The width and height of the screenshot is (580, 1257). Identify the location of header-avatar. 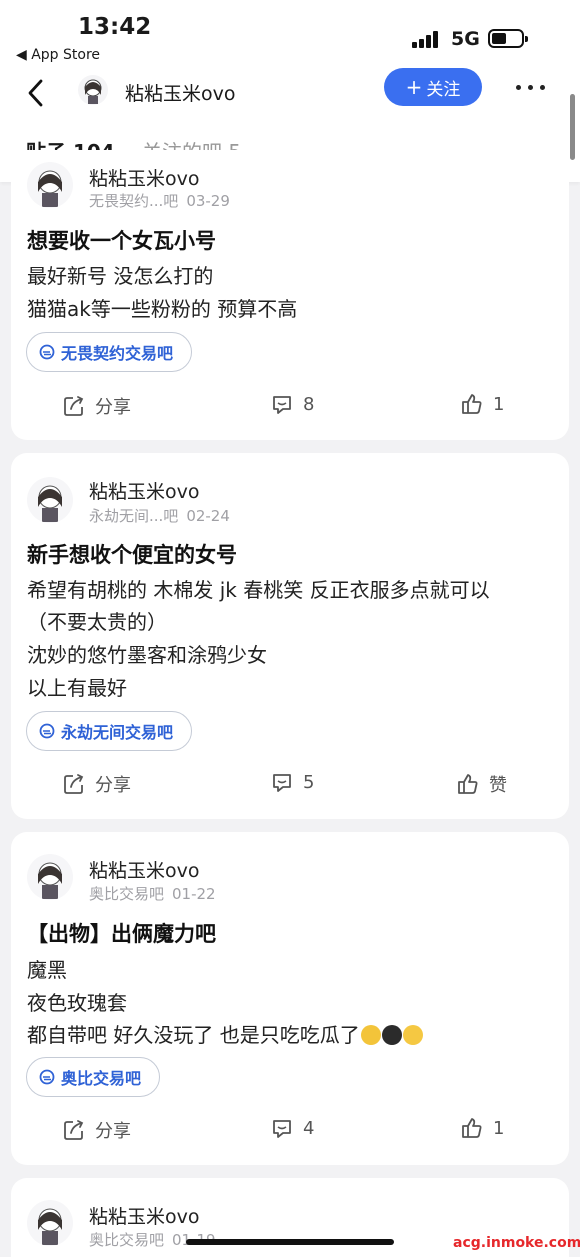
(93, 90).